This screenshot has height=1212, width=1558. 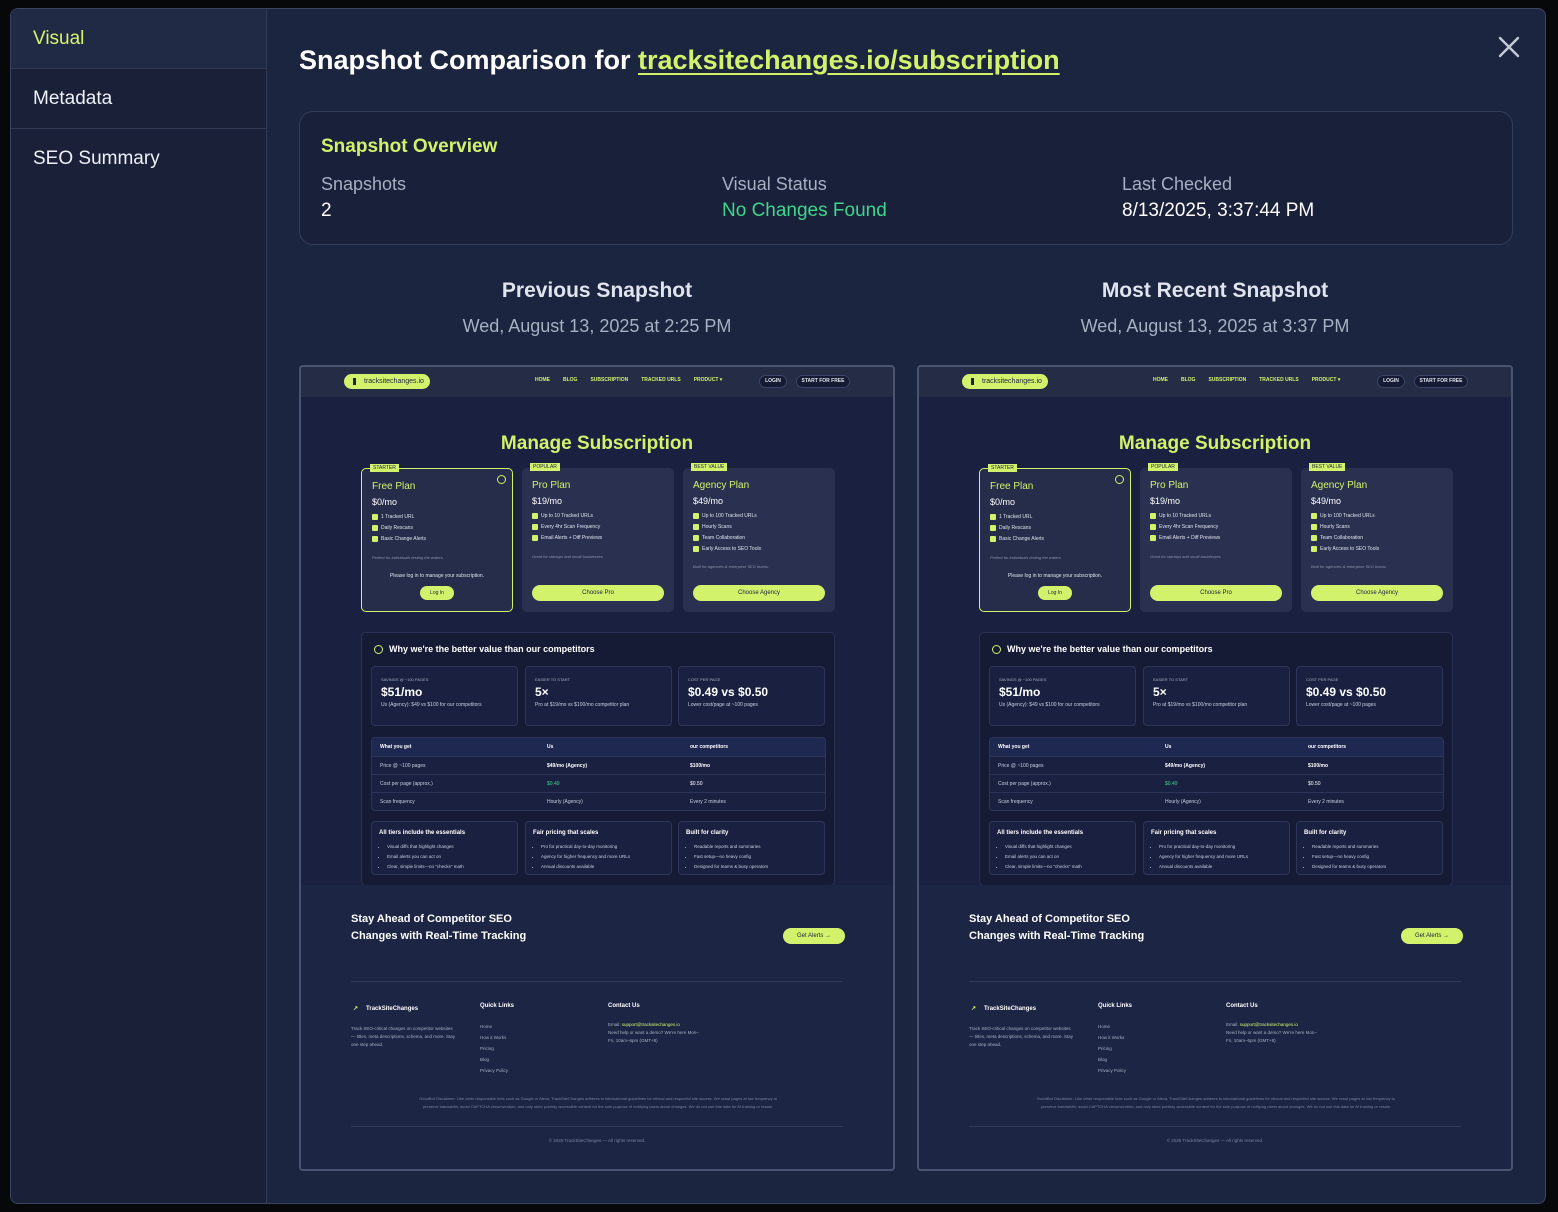 What do you see at coordinates (804, 210) in the screenshot?
I see `visual-status-value: No Changes Found` at bounding box center [804, 210].